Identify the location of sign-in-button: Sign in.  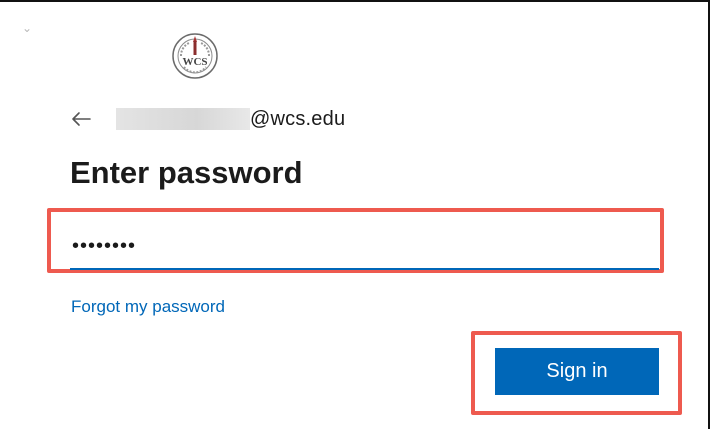
(577, 371).